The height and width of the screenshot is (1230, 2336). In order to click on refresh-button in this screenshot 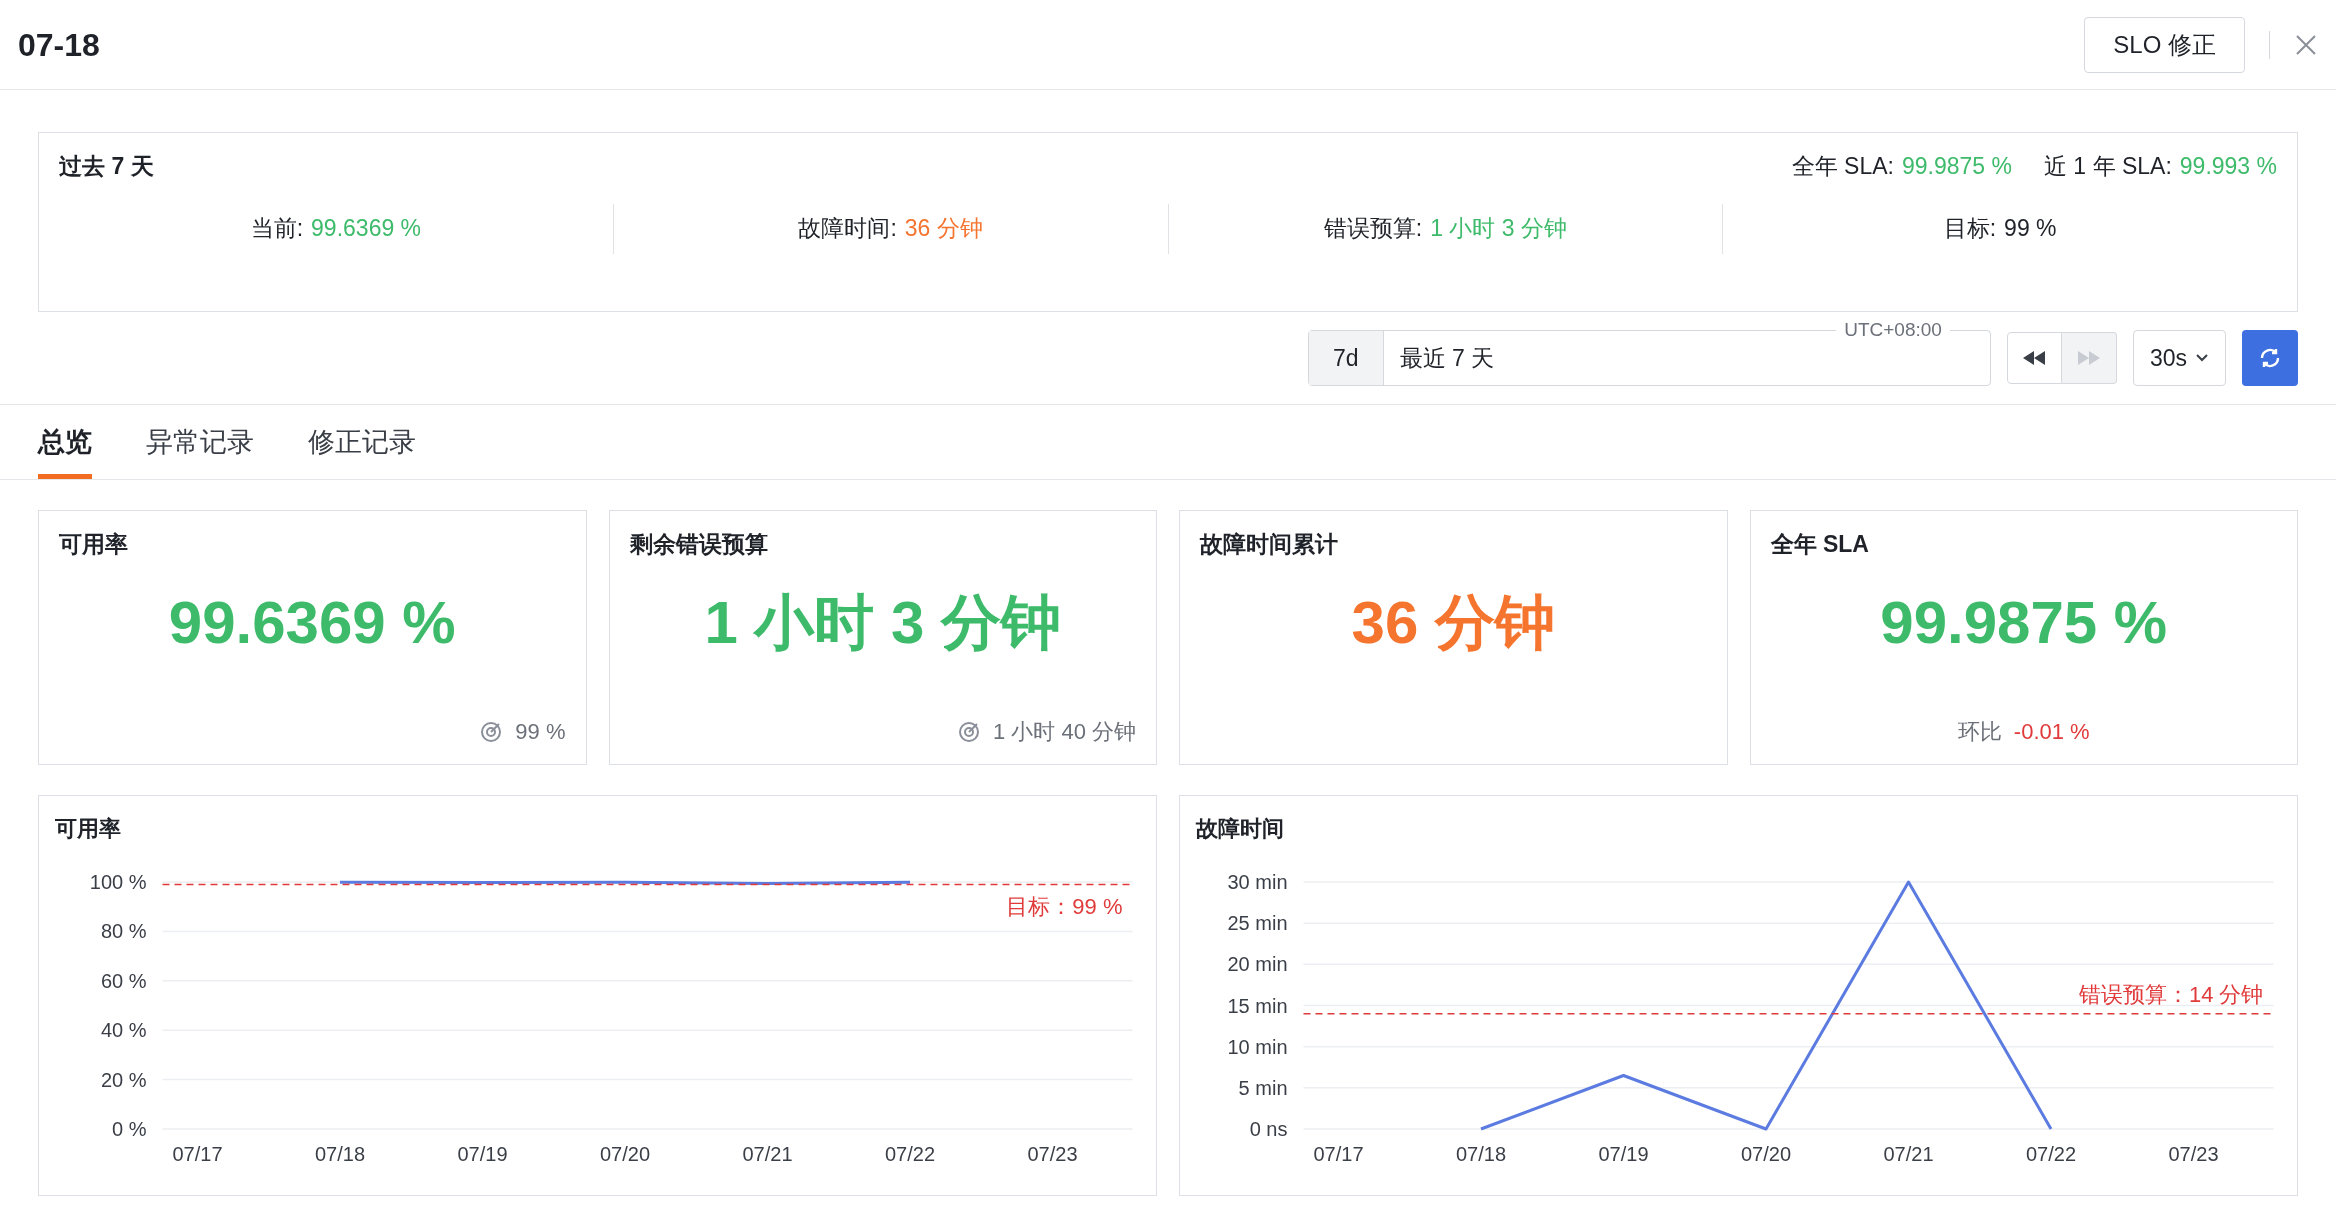, I will do `click(2270, 358)`.